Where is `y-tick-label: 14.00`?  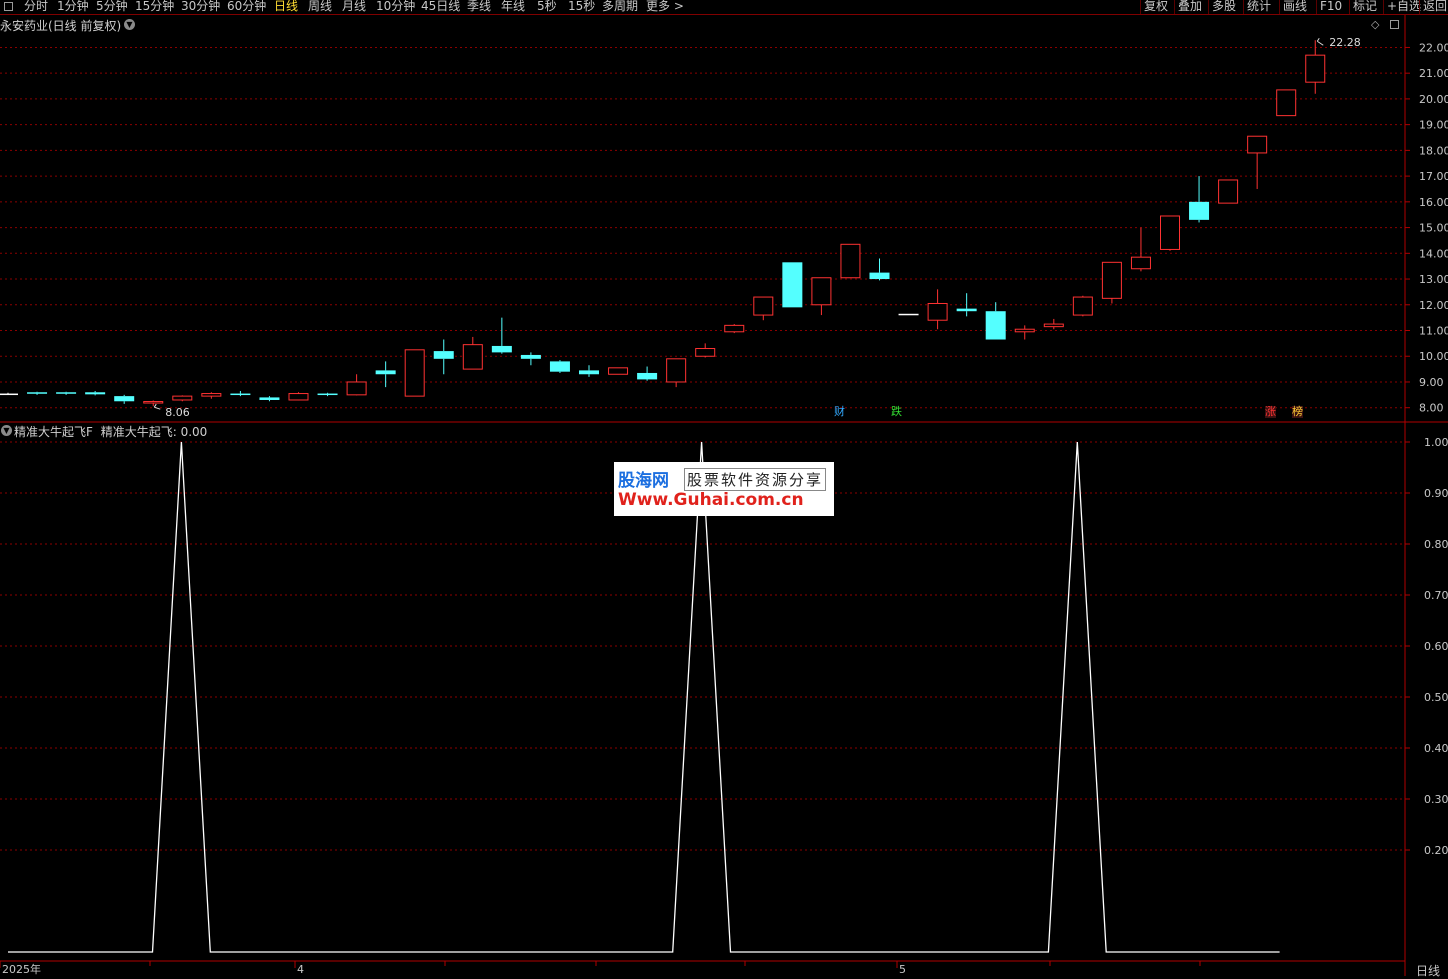 y-tick-label: 14.00 is located at coordinates (1433, 253).